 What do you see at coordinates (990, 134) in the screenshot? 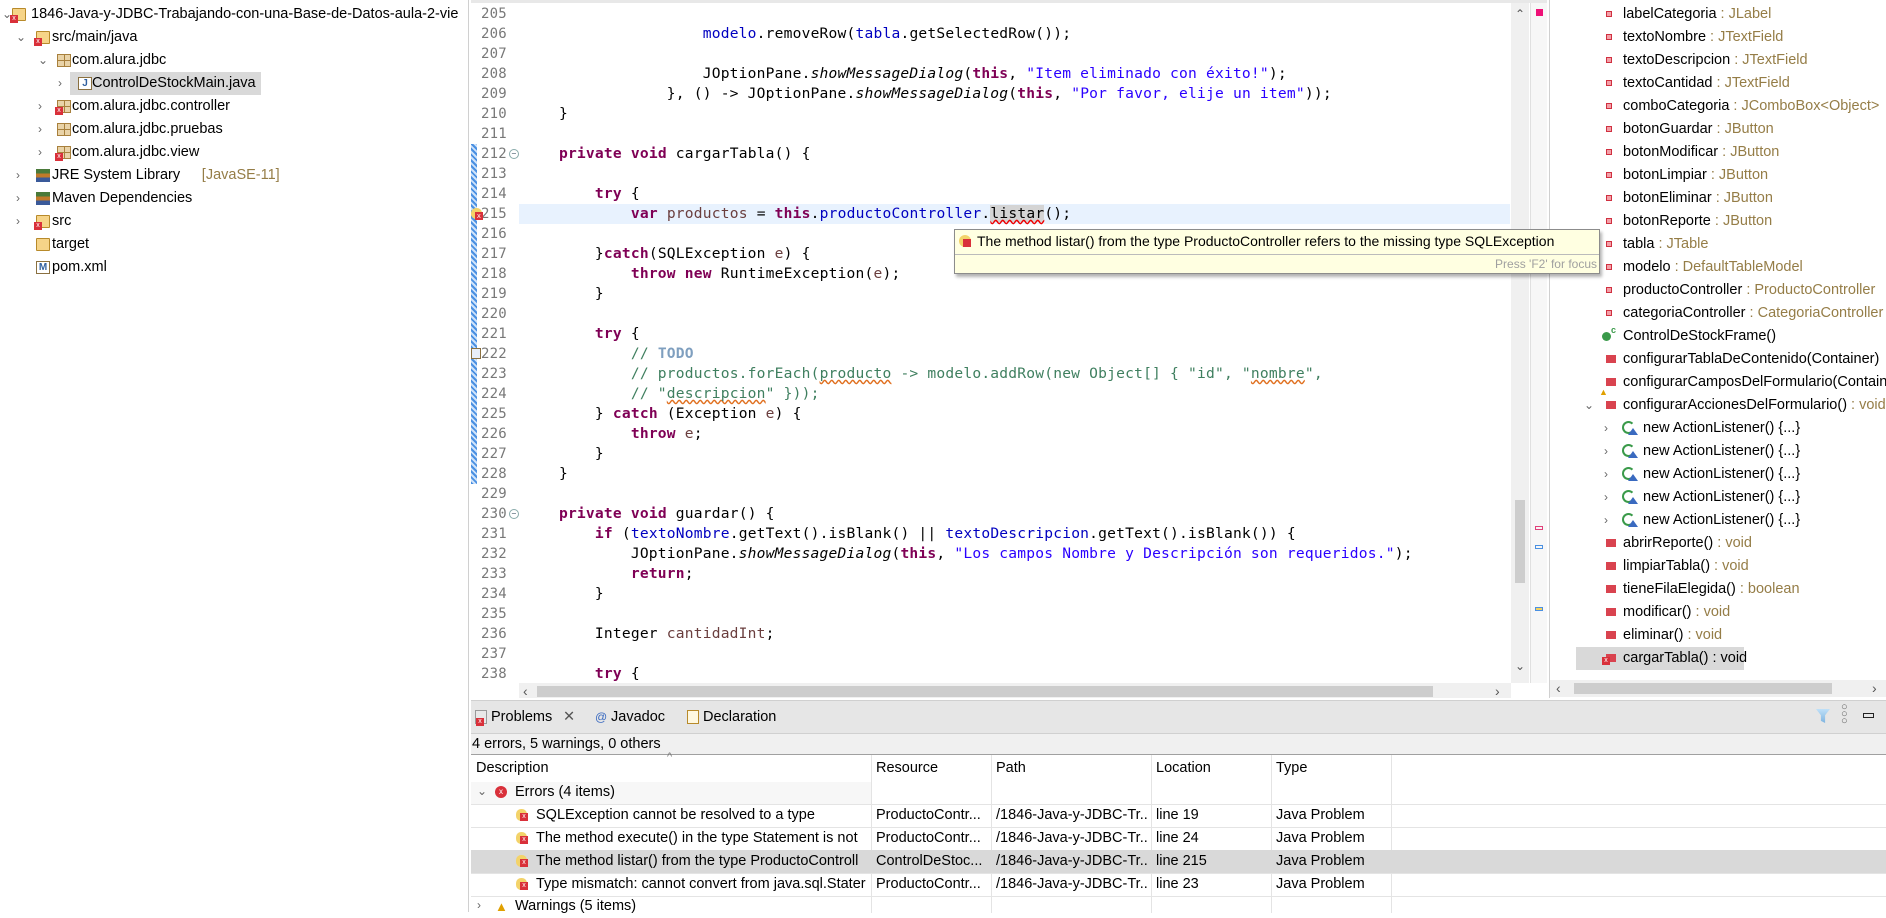
I see `code-line: 211` at bounding box center [990, 134].